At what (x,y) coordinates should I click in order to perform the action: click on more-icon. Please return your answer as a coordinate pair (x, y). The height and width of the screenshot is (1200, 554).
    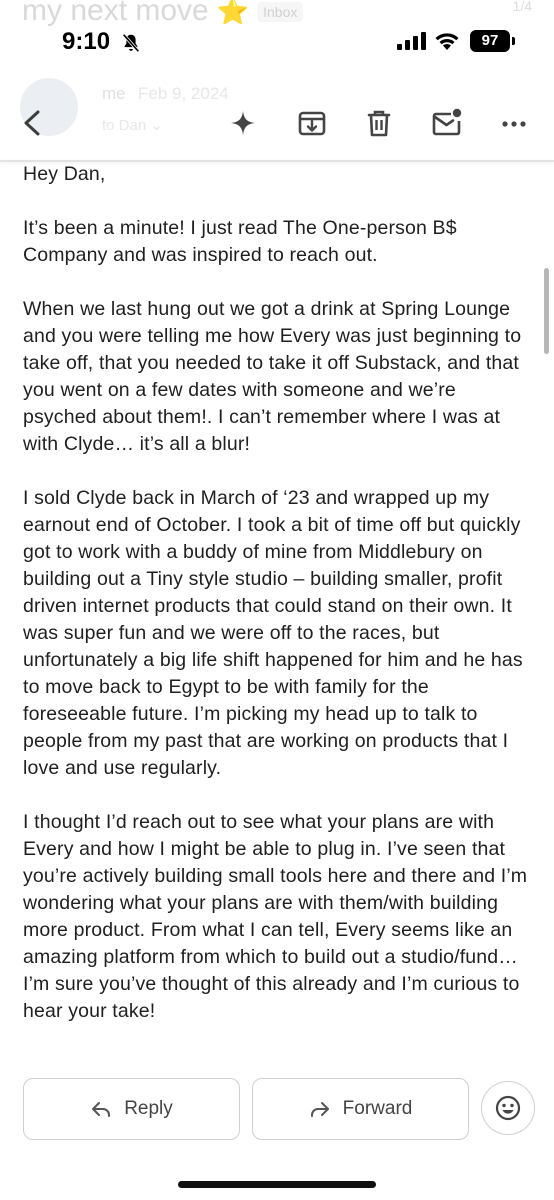
    Looking at the image, I should click on (514, 123).